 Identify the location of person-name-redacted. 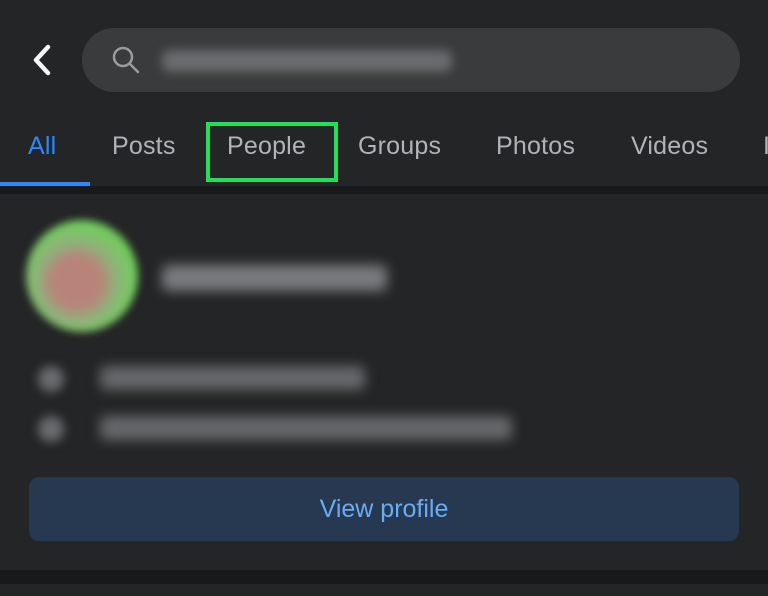
(274, 278).